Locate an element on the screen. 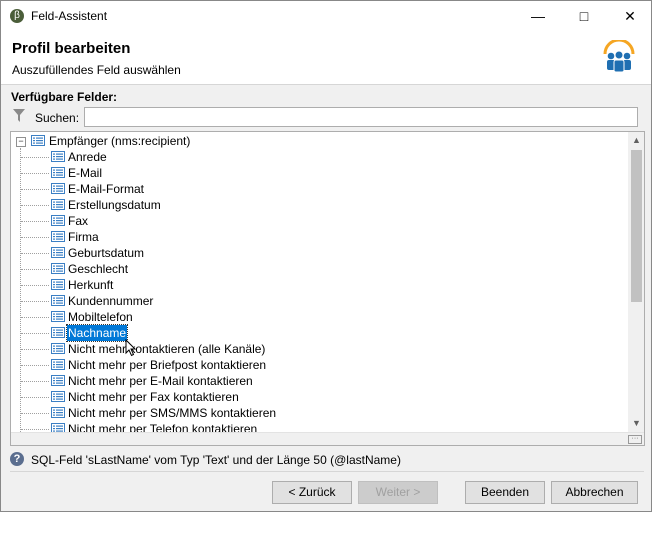 The height and width of the screenshot is (533, 667). tree-item-label: Firma is located at coordinates (83, 237).